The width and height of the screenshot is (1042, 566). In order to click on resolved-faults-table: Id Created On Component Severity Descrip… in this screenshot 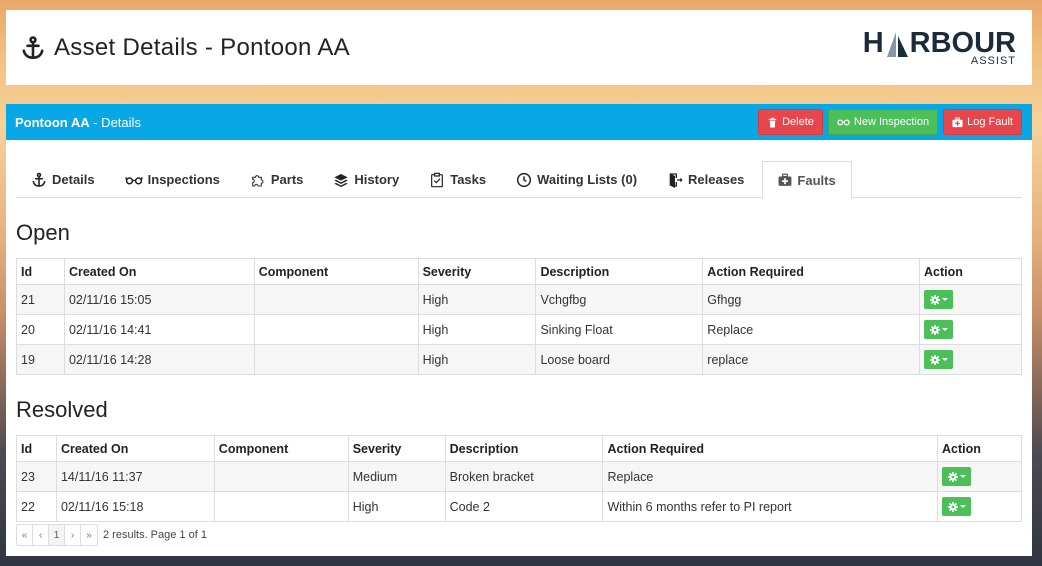, I will do `click(519, 478)`.